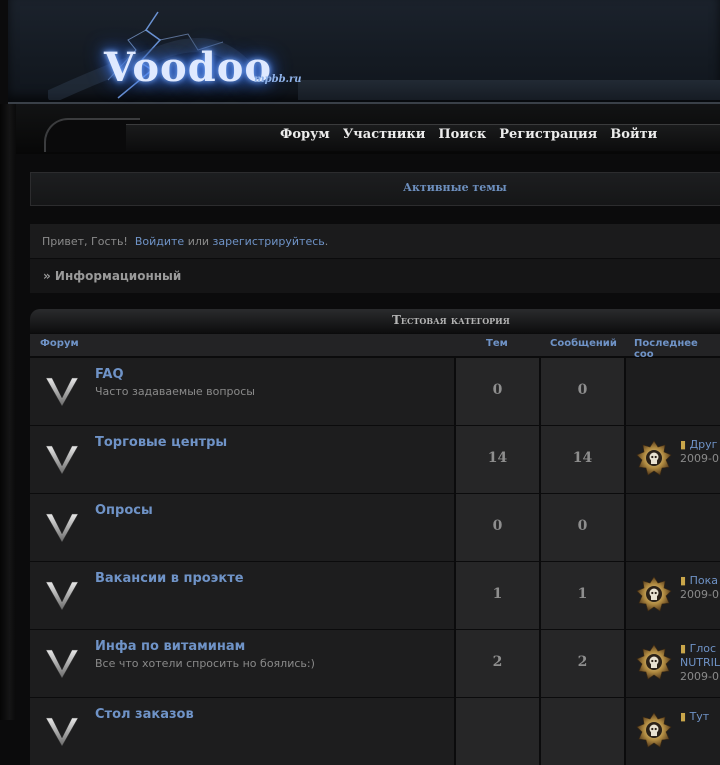 This screenshot has height=765, width=720. I want to click on posts-count-cell: 2, so click(582, 663).